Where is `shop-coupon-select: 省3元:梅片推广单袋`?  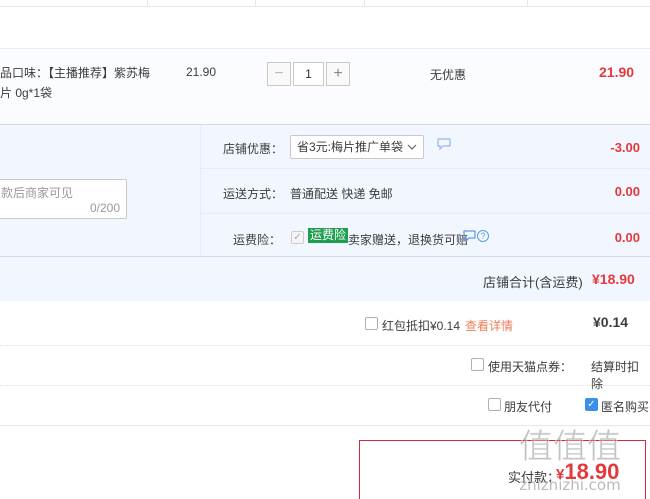 shop-coupon-select: 省3元:梅片推广单袋 is located at coordinates (357, 147).